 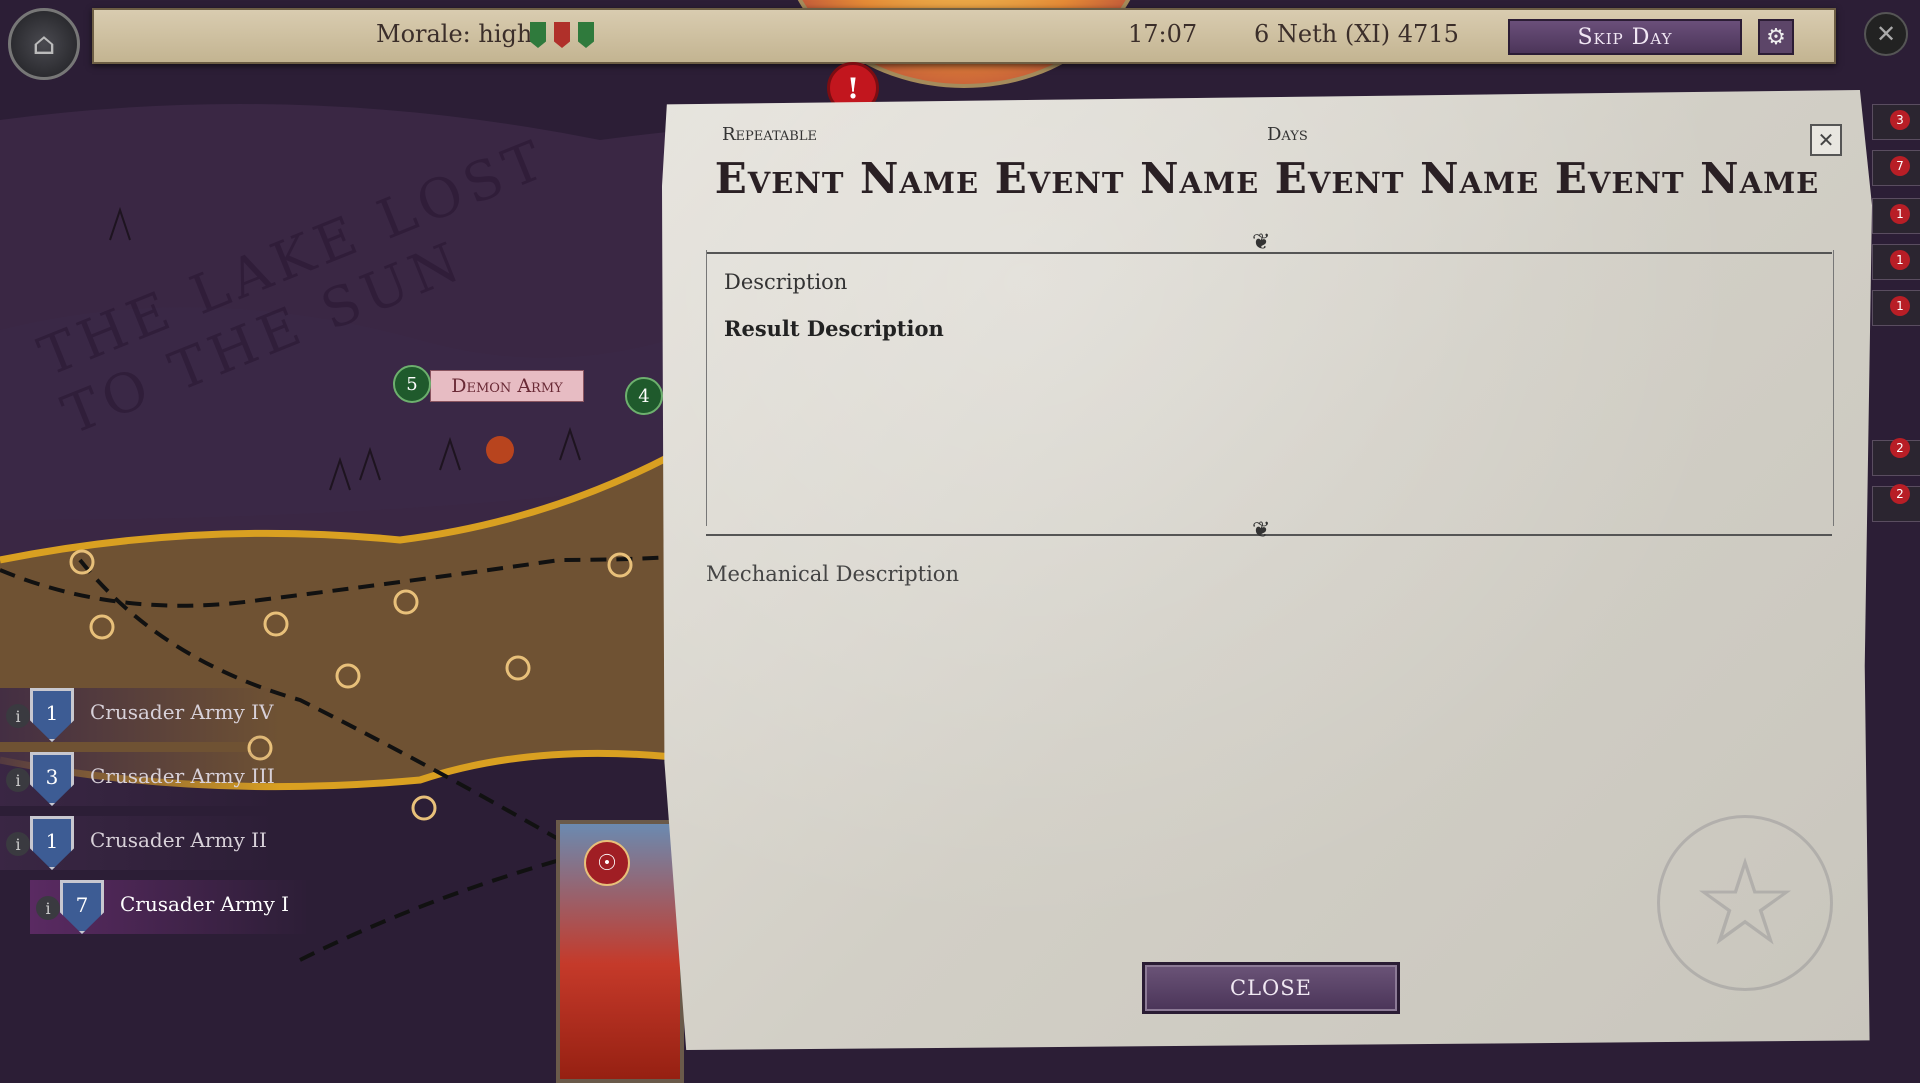 I want to click on army-list-item-selected: i 7 Crusader Army I, so click(x=170, y=907).